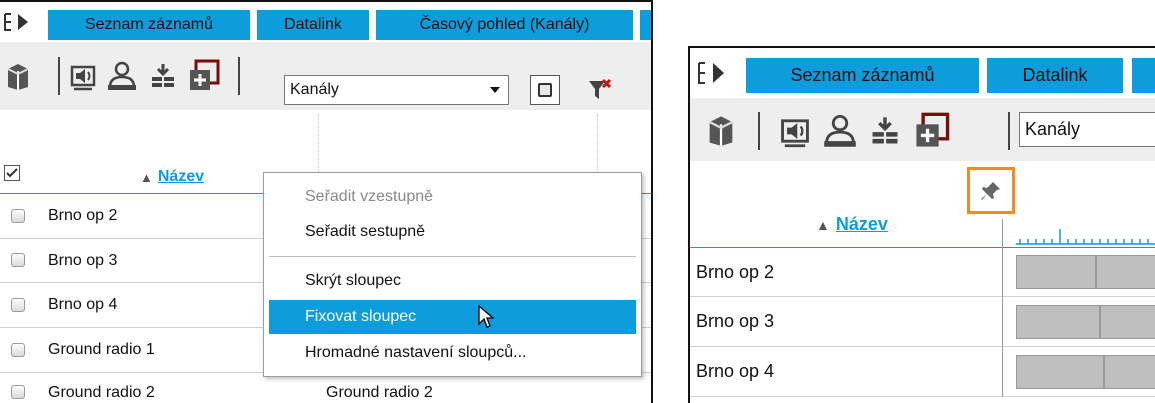 The height and width of the screenshot is (403, 1155). I want to click on row-name: Ground radio 1, so click(101, 349).